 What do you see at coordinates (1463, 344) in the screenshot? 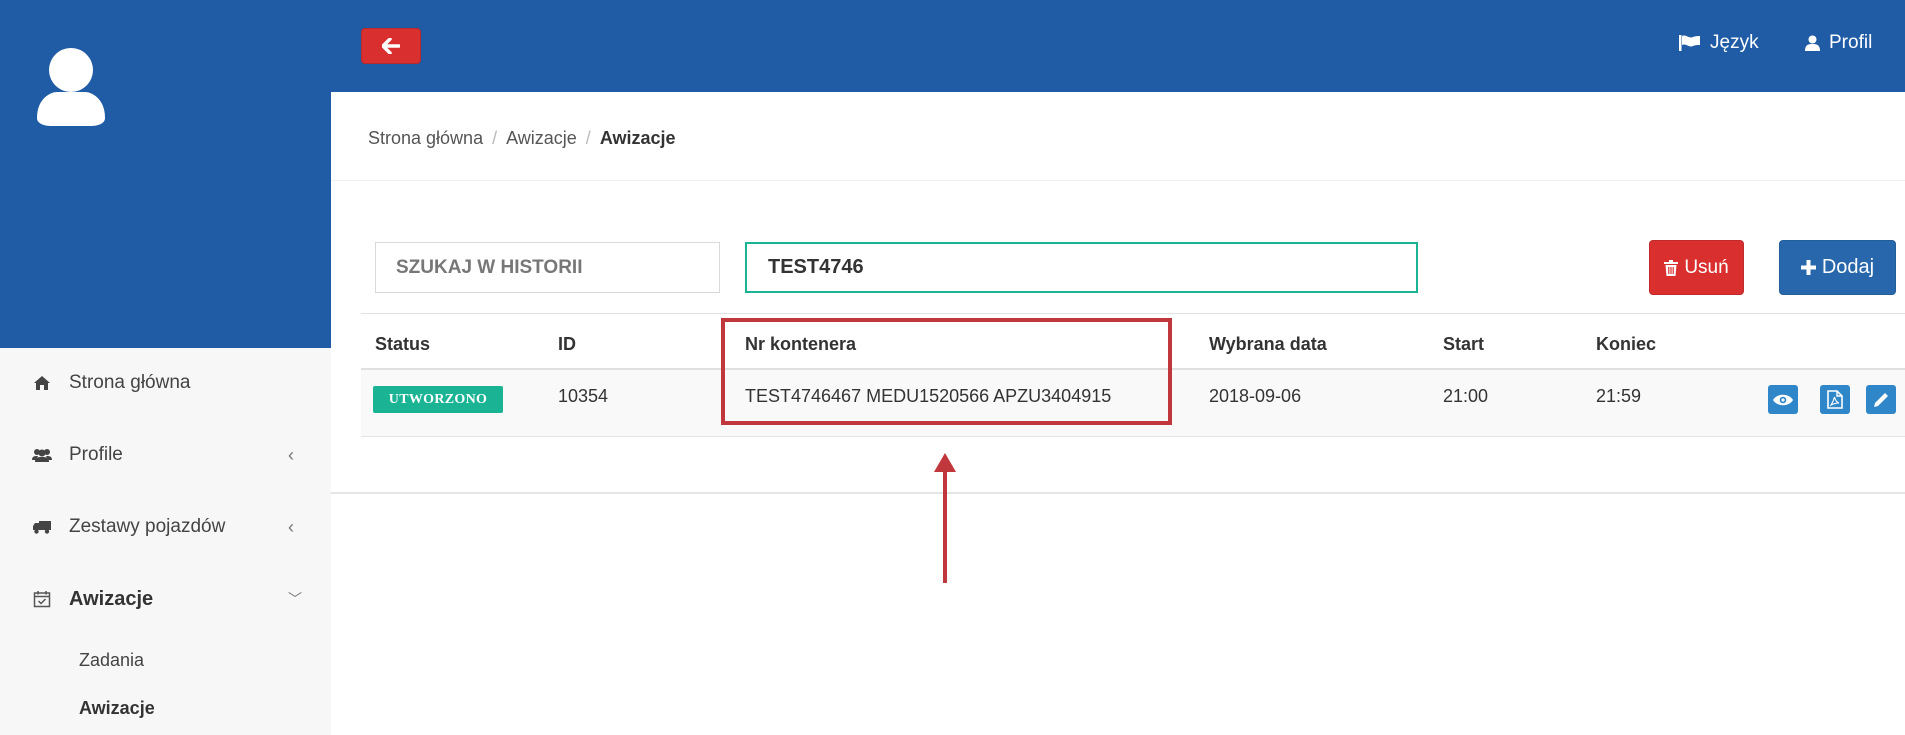
I see `column-header-start: Start` at bounding box center [1463, 344].